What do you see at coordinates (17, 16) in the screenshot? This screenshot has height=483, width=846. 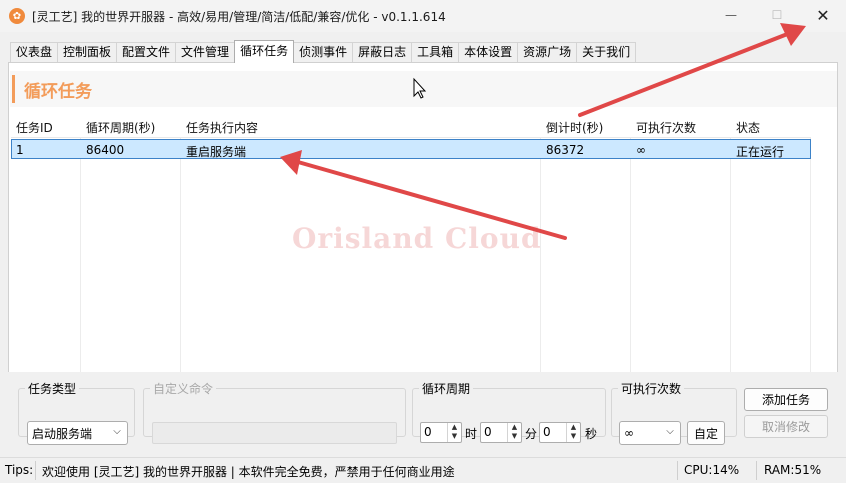 I see `app-logo-icon: ✿` at bounding box center [17, 16].